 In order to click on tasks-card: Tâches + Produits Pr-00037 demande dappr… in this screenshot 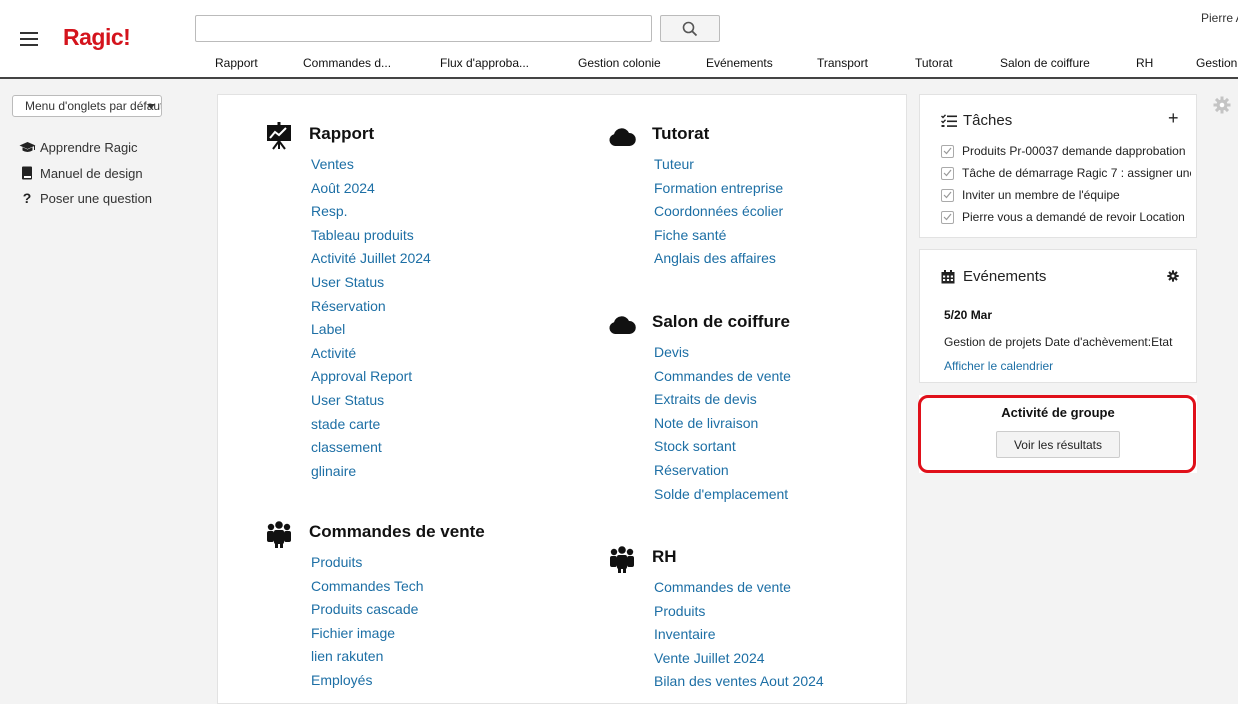, I will do `click(1058, 166)`.